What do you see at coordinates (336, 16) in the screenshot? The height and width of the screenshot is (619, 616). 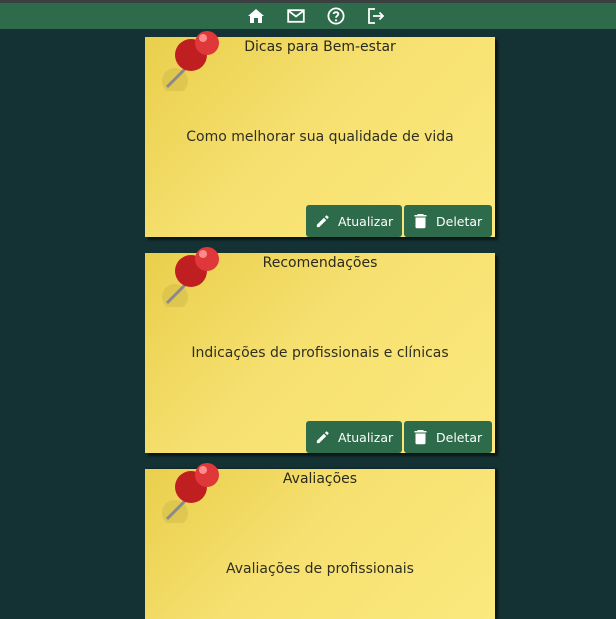 I see `help-icon` at bounding box center [336, 16].